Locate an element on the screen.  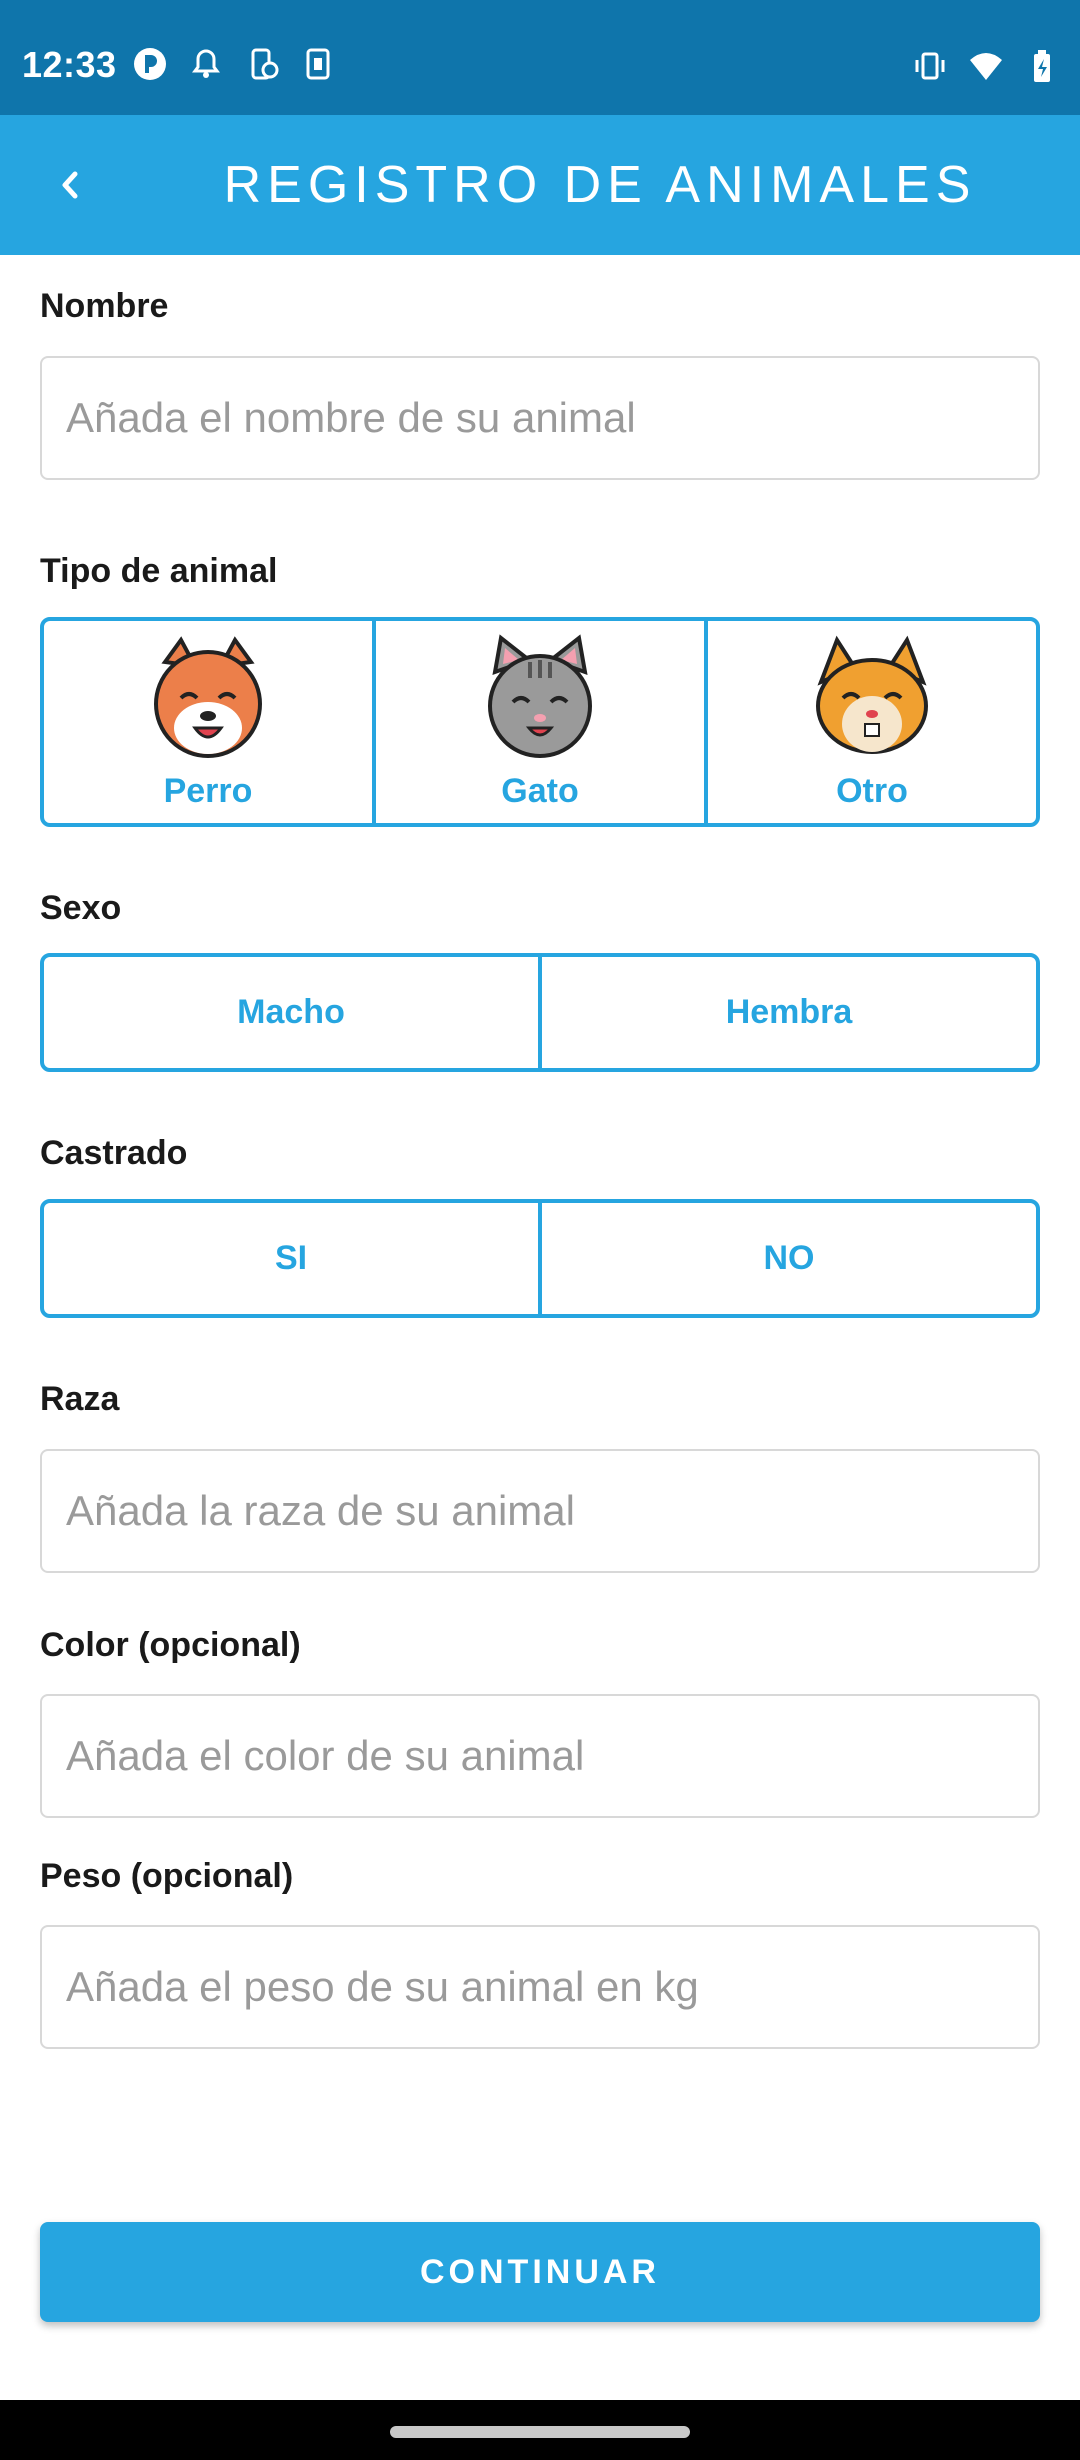
neutered-selector: SI NO is located at coordinates (540, 1258).